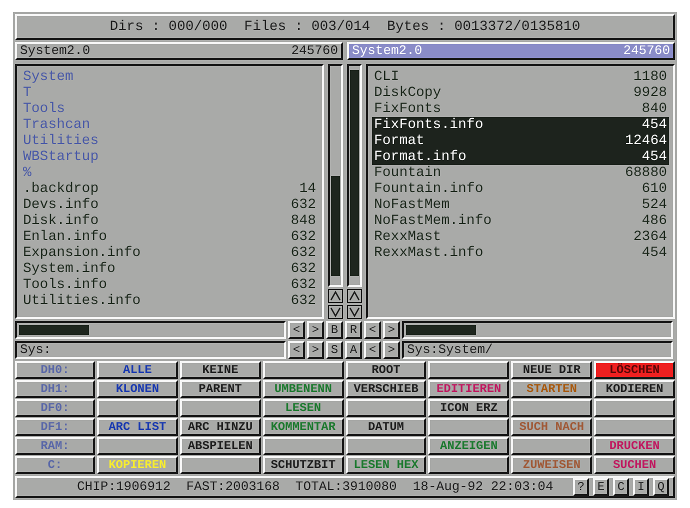  Describe the element at coordinates (634, 389) in the screenshot. I see `command-button: KODIEREN` at that location.